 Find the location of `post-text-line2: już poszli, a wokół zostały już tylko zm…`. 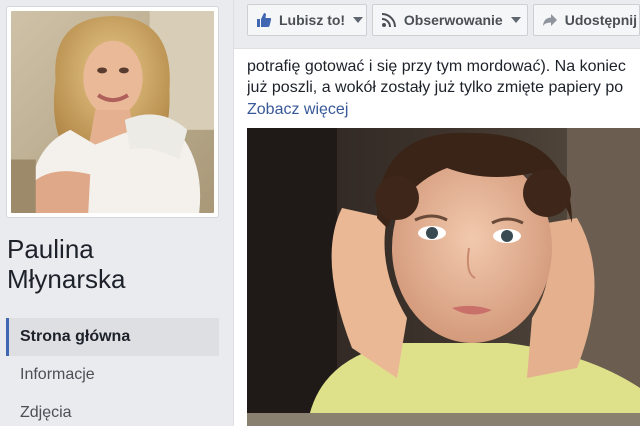

post-text-line2: już poszli, a wokół zostały już tylko zm… is located at coordinates (435, 87).